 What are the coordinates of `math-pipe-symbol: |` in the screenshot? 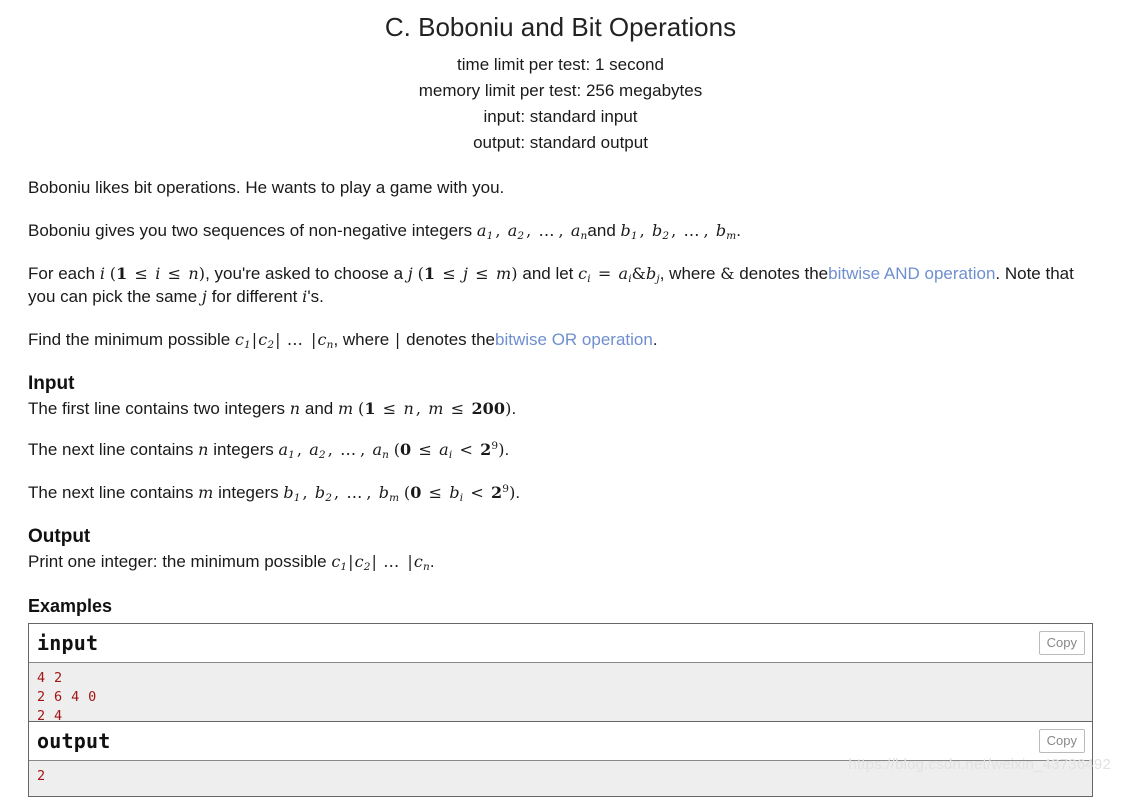 It's located at (397, 339).